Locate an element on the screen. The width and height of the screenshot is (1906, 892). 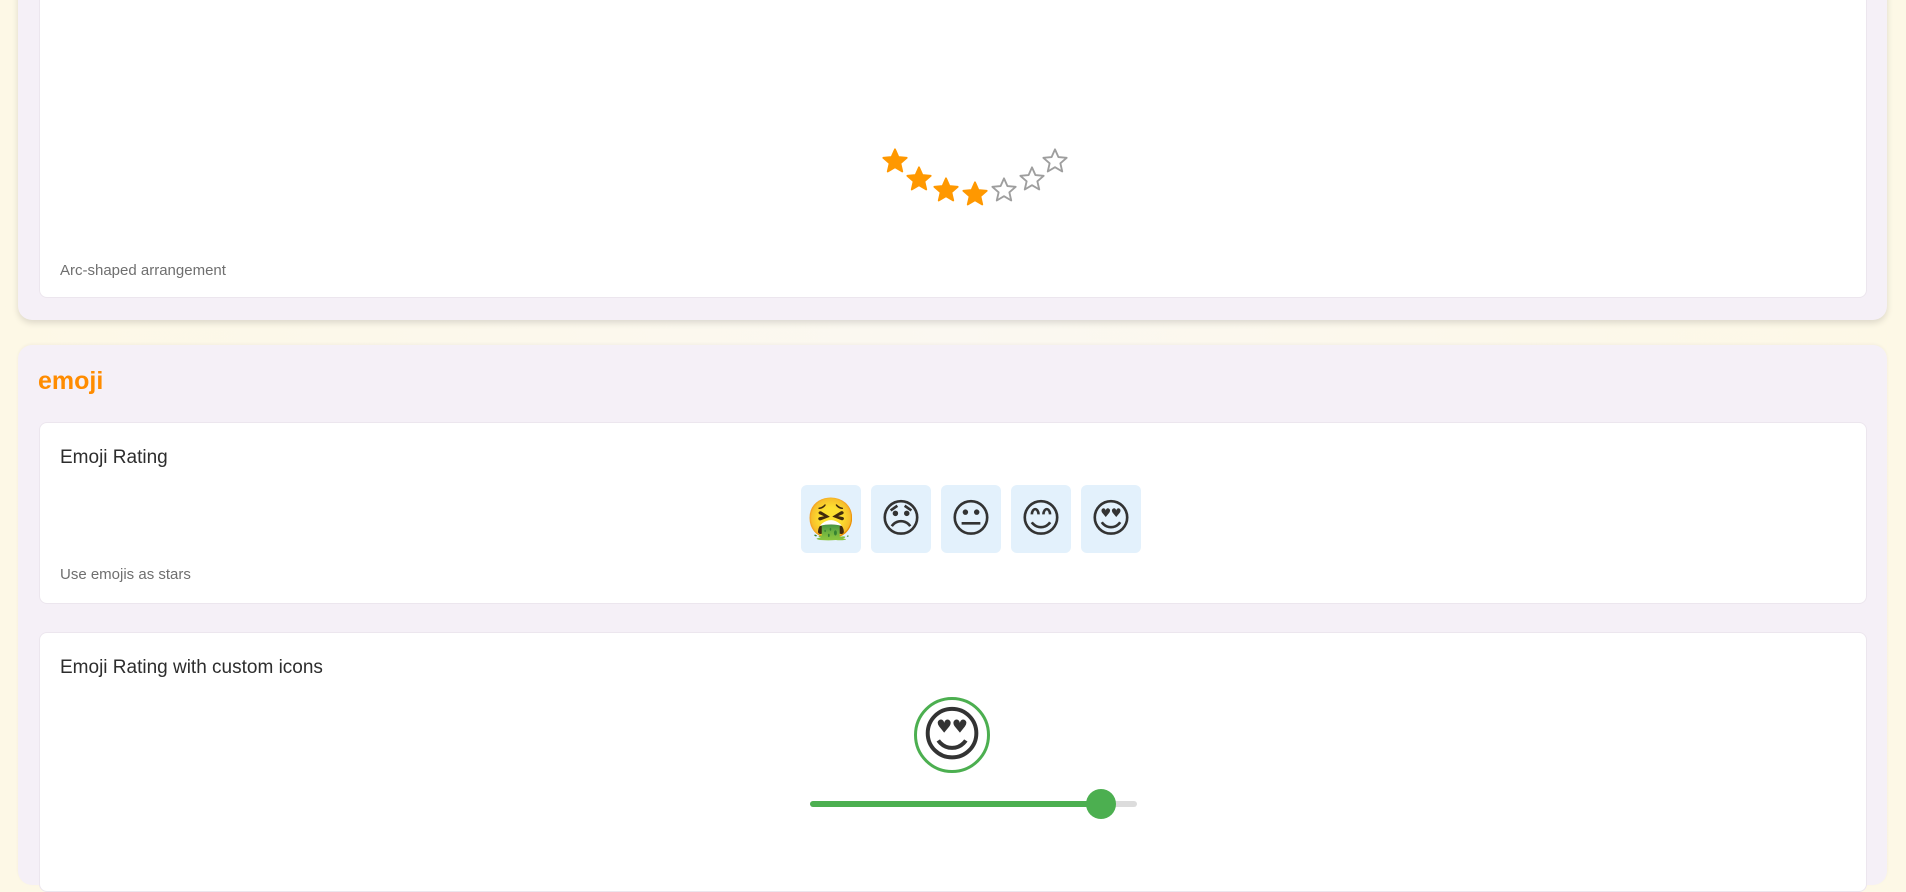
emoji-rating-options: 🤮 😞 😐 😊 😍 is located at coordinates (971, 519).